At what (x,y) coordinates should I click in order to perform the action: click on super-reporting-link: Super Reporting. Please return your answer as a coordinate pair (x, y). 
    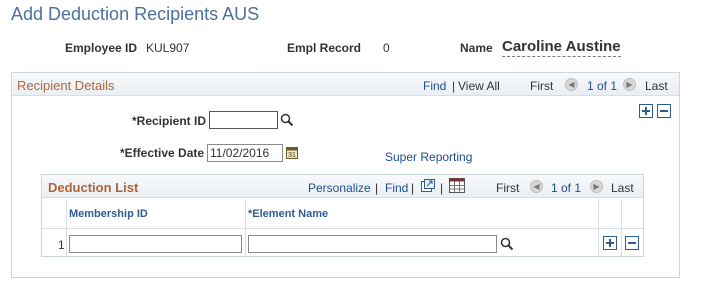
    Looking at the image, I should click on (428, 157).